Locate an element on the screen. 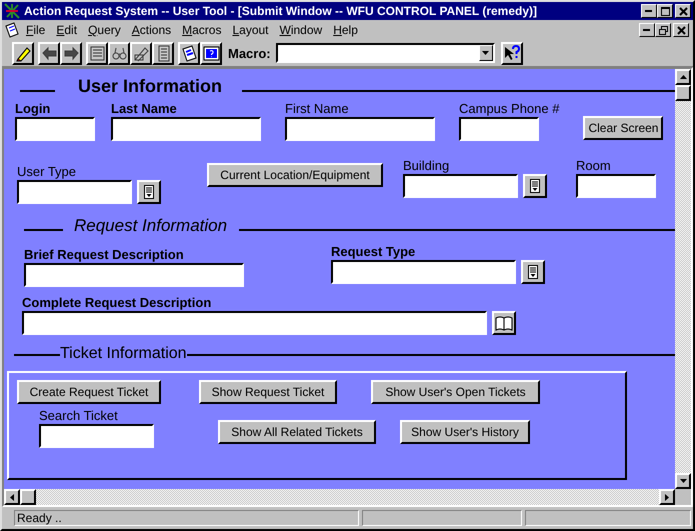  field-label: Search Ticket is located at coordinates (79, 415).